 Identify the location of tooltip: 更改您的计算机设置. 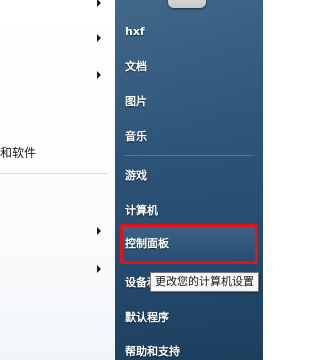
(204, 282).